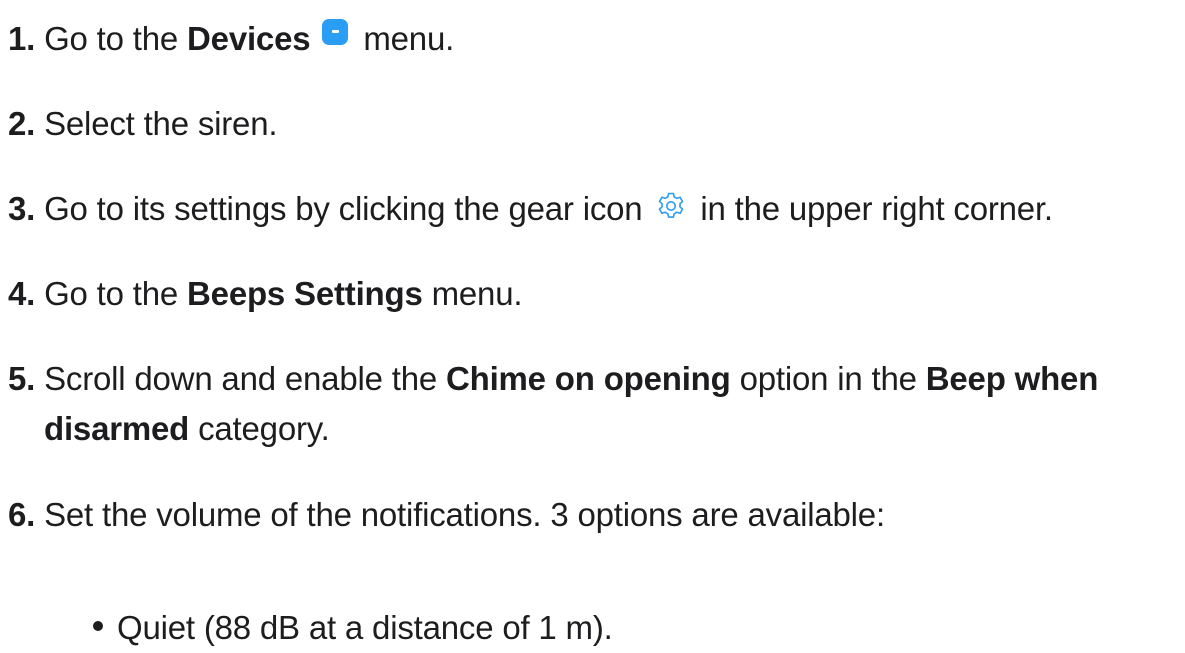  I want to click on step-number: 1., so click(22, 38).